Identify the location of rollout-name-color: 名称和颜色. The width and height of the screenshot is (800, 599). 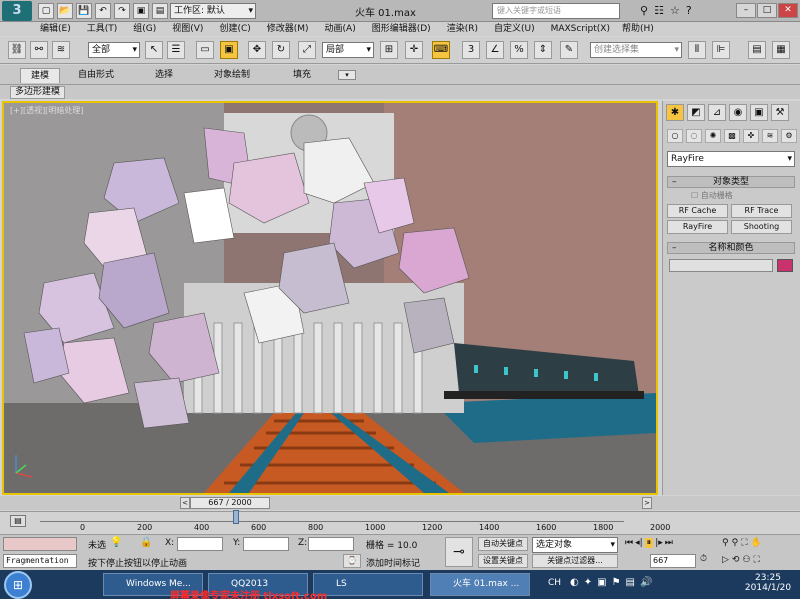
(731, 248).